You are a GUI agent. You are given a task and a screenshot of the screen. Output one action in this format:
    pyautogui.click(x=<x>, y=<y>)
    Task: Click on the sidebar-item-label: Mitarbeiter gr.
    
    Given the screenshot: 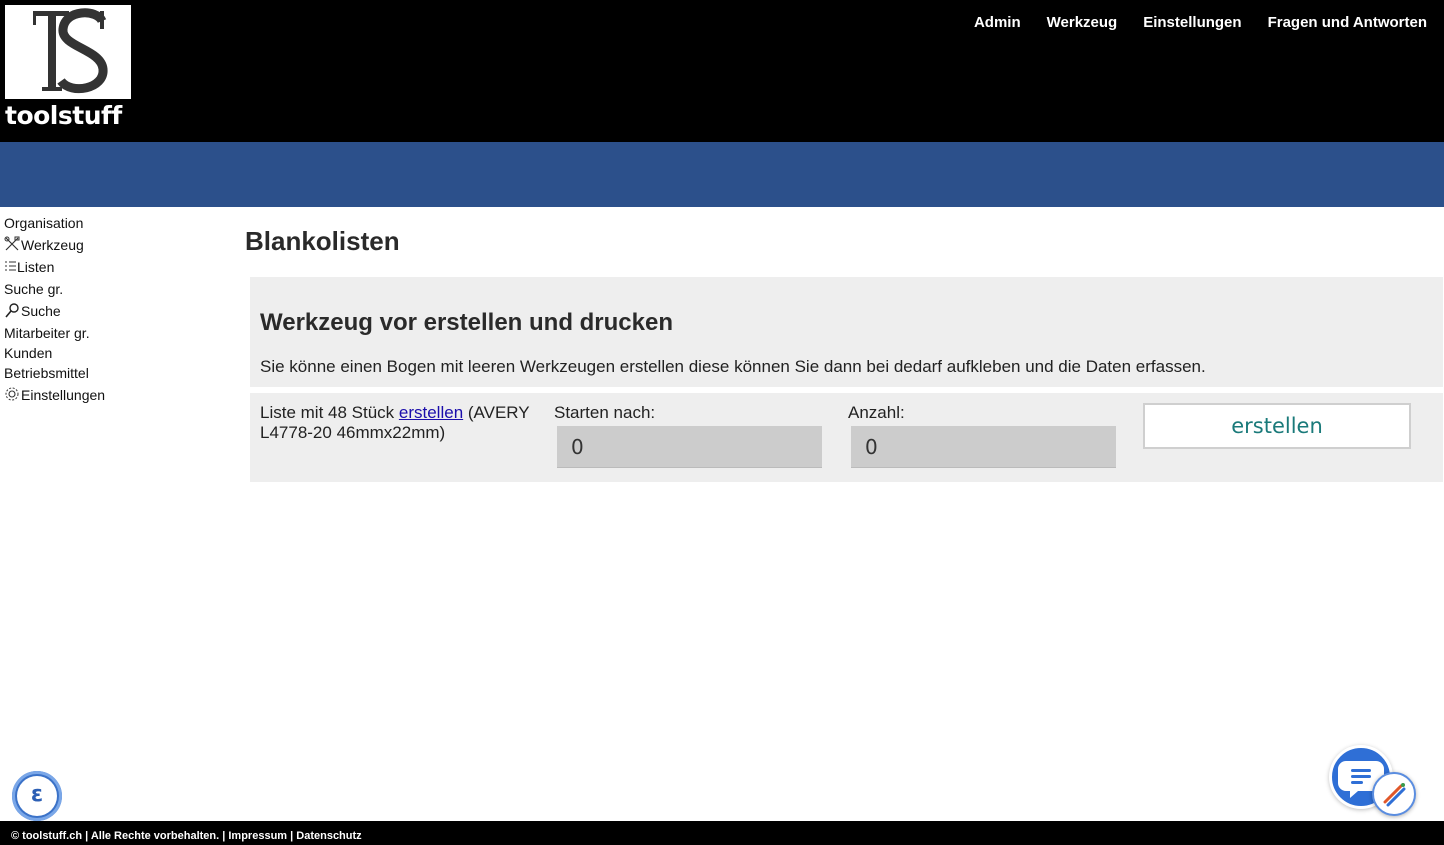 What is the action you would take?
    pyautogui.click(x=47, y=333)
    